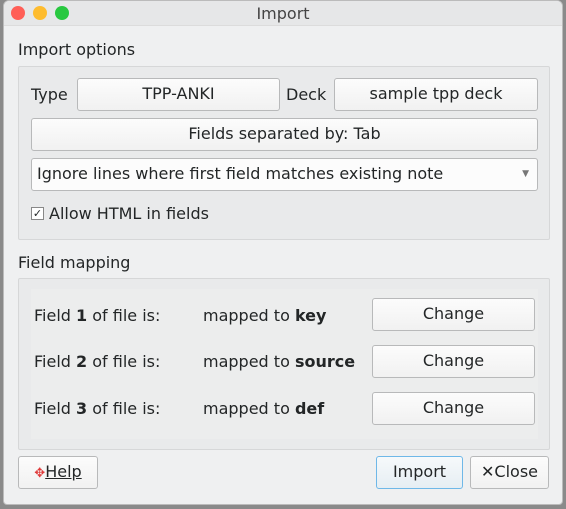 The height and width of the screenshot is (509, 566). Describe the element at coordinates (74, 262) in the screenshot. I see `field-mapping-heading: Field mapping` at that location.